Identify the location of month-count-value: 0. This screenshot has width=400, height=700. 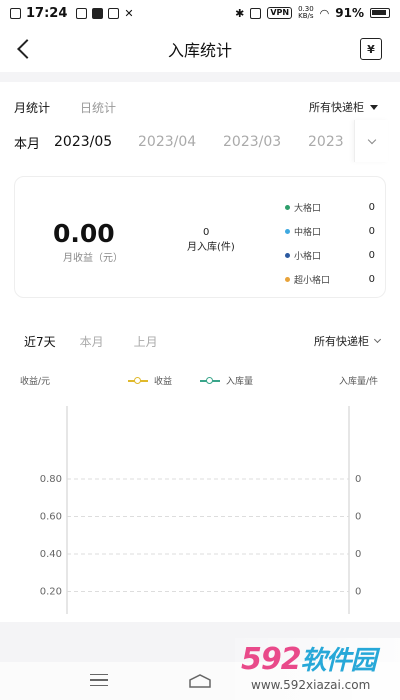
(206, 232).